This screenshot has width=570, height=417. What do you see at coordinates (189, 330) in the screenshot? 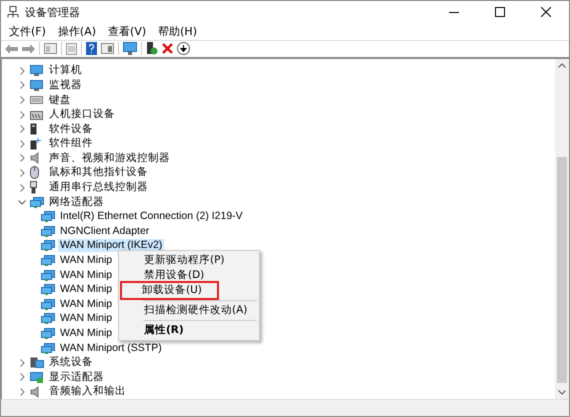
I see `menu-item: 属性(R)` at bounding box center [189, 330].